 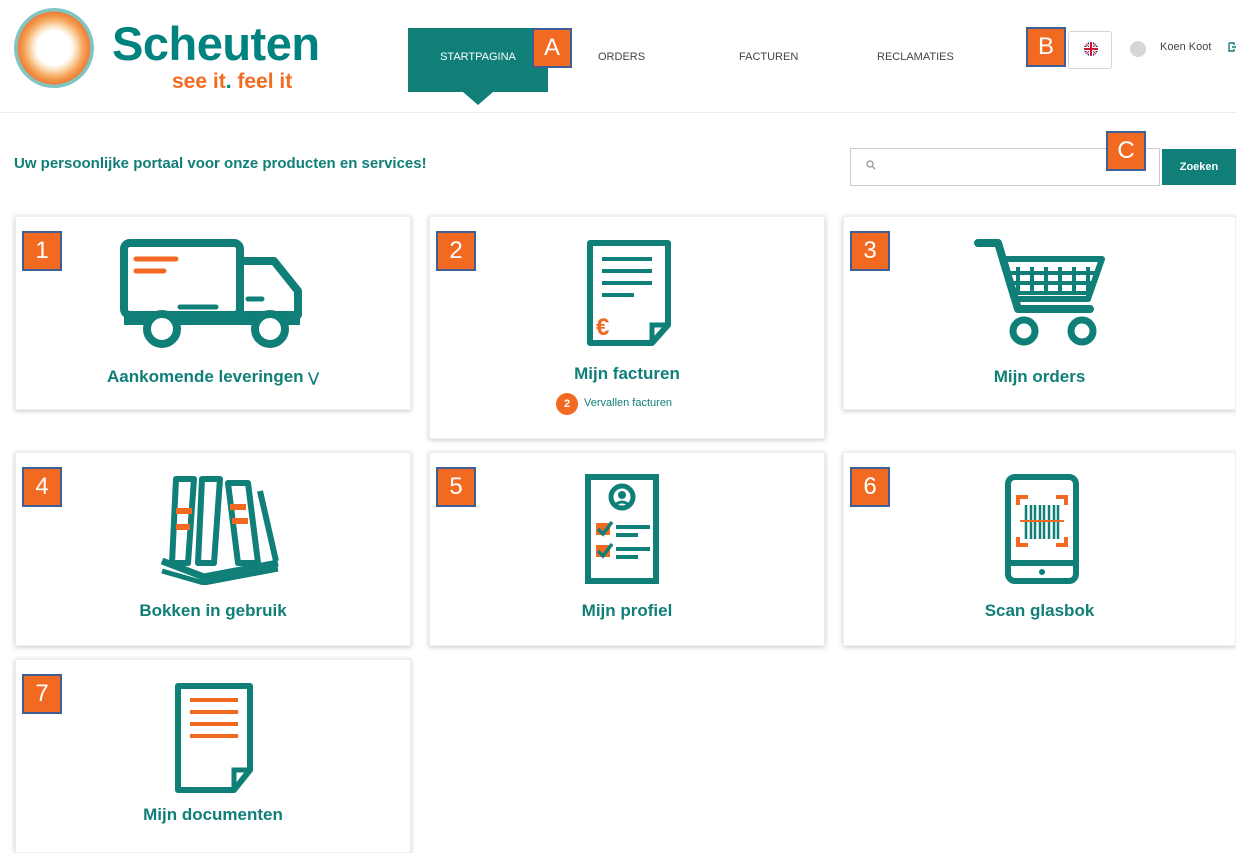 What do you see at coordinates (478, 60) in the screenshot?
I see `nav-startpagina: STARTPAGINA` at bounding box center [478, 60].